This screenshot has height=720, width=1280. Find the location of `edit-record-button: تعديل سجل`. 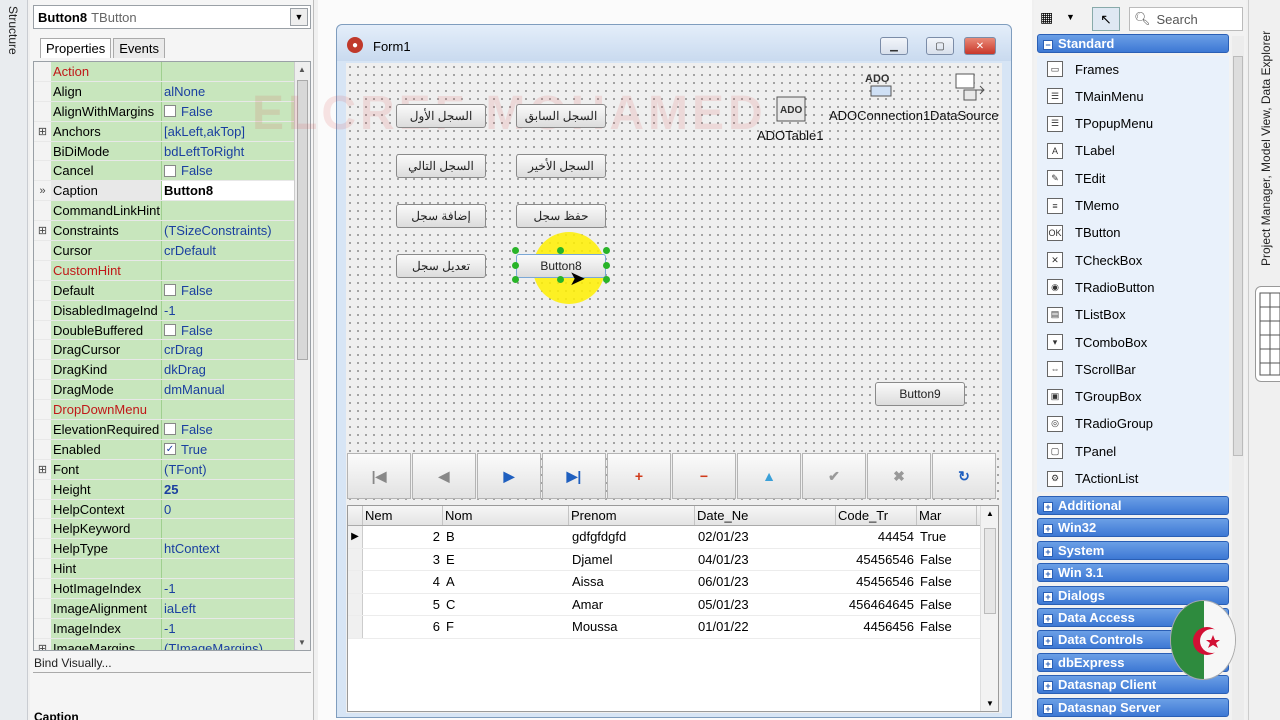

edit-record-button: تعديل سجل is located at coordinates (441, 266).